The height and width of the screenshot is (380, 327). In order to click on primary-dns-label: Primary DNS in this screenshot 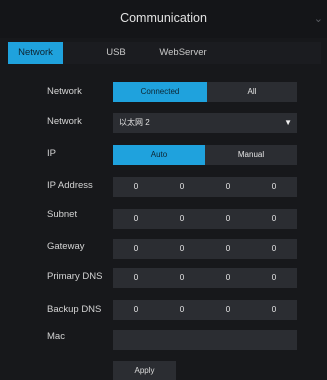, I will do `click(75, 276)`.